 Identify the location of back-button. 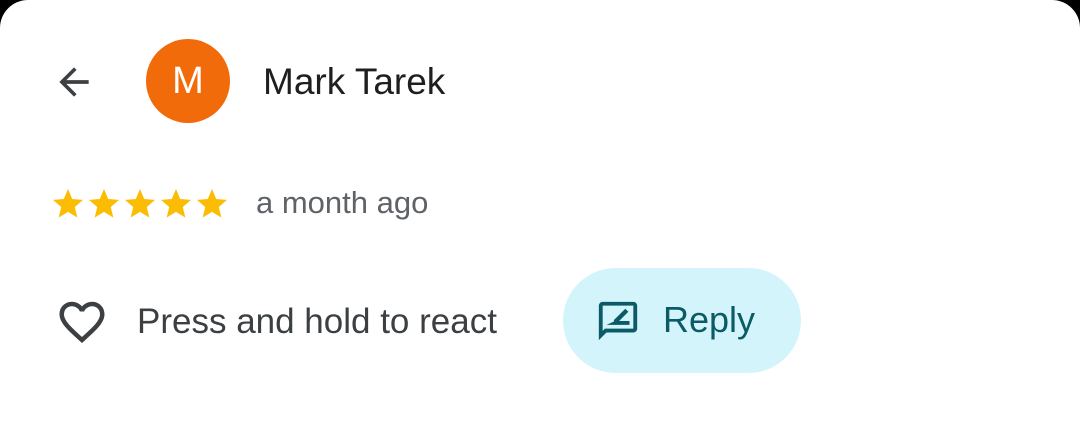
(74, 82).